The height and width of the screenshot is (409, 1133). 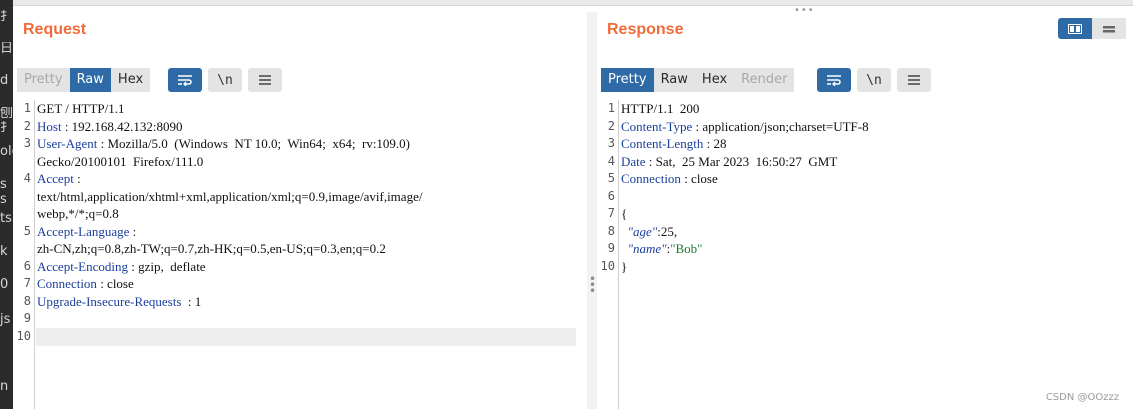 I want to click on code-line: 8 "age":25,, so click(x=865, y=232).